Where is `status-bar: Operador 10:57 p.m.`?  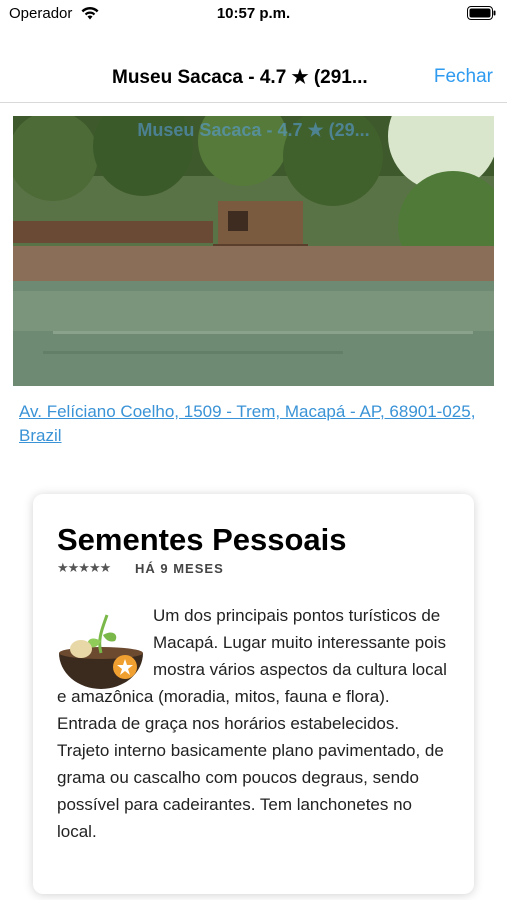 status-bar: Operador 10:57 p.m. is located at coordinates (253, 14).